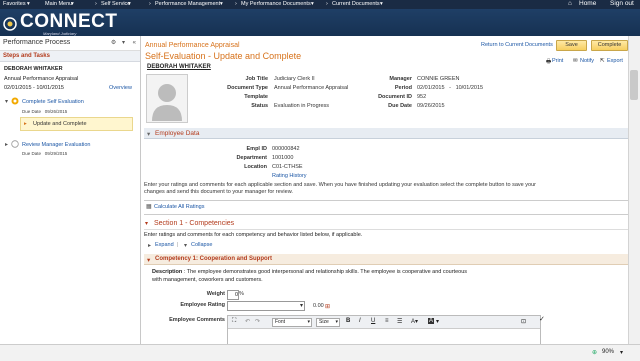 This screenshot has height=361, width=640. Describe the element at coordinates (192, 45) in the screenshot. I see `appraisal-title: Annual Performance Appraisal` at that location.